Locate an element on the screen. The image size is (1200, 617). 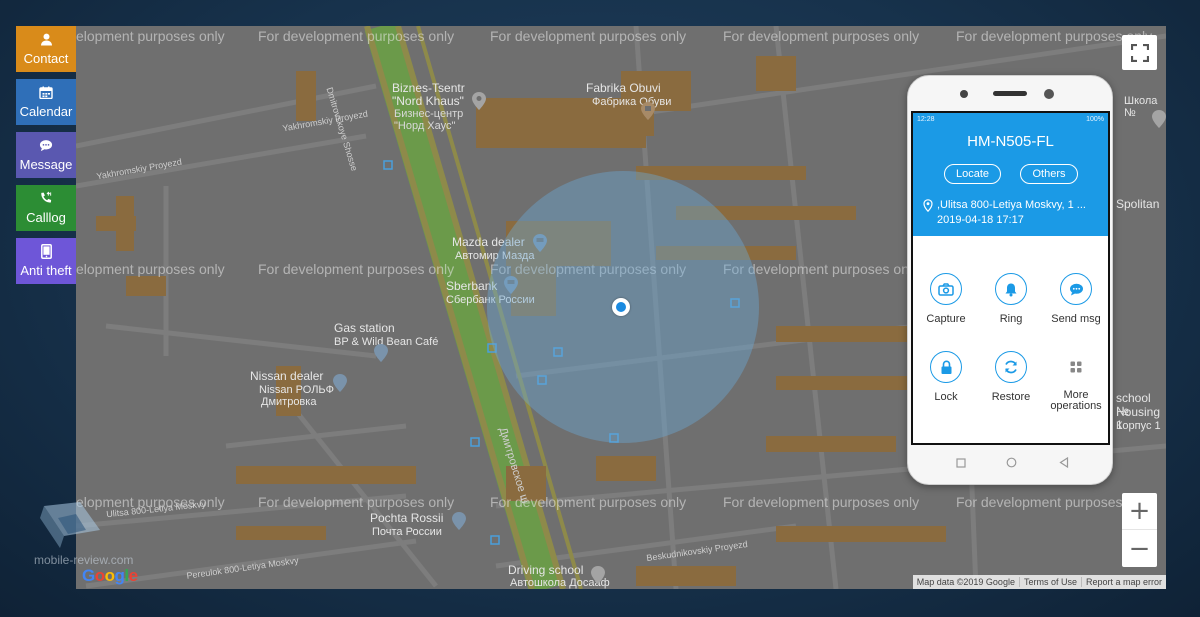
poi-label: Nissan dealer is located at coordinates (287, 376).